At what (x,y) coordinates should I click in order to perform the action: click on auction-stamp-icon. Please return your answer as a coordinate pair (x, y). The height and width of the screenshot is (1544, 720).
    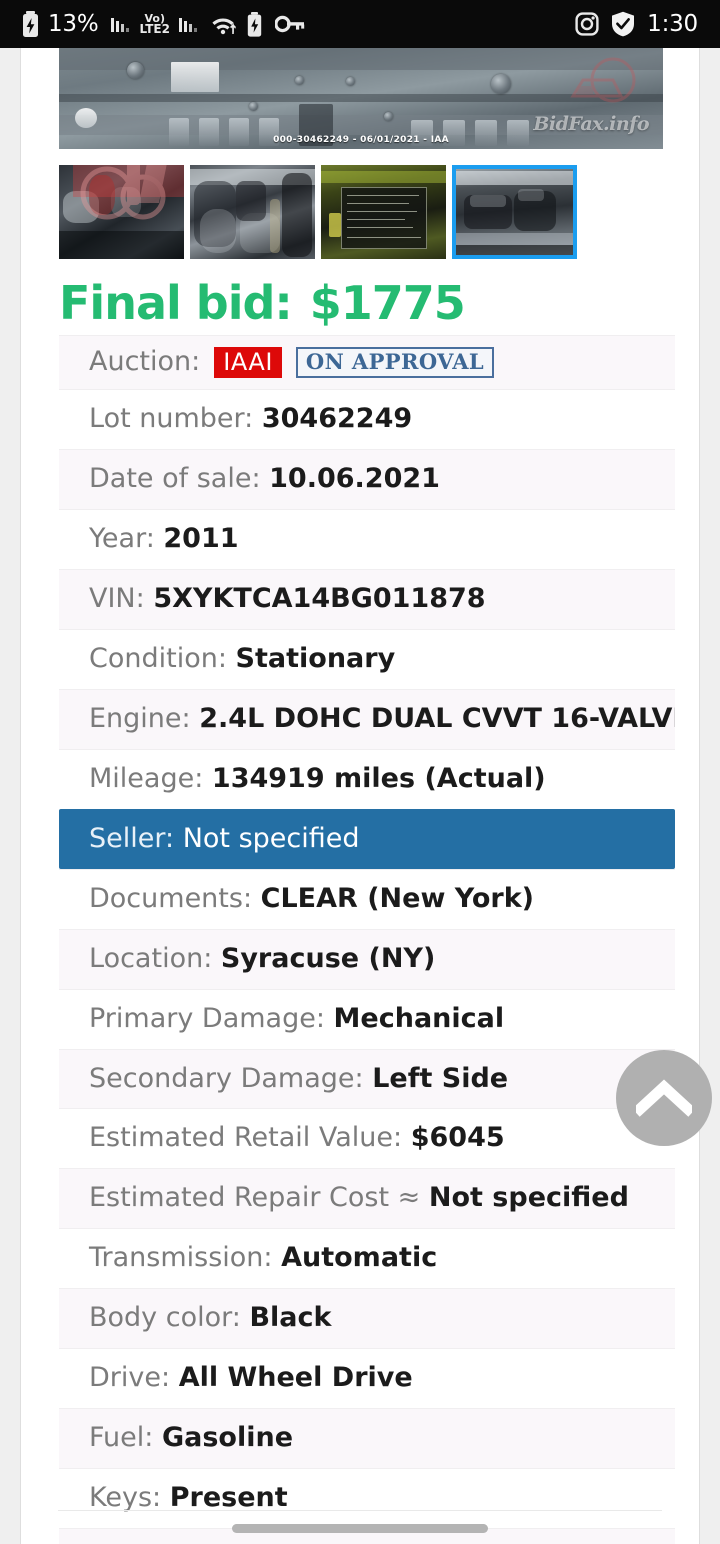
    Looking at the image, I should click on (603, 80).